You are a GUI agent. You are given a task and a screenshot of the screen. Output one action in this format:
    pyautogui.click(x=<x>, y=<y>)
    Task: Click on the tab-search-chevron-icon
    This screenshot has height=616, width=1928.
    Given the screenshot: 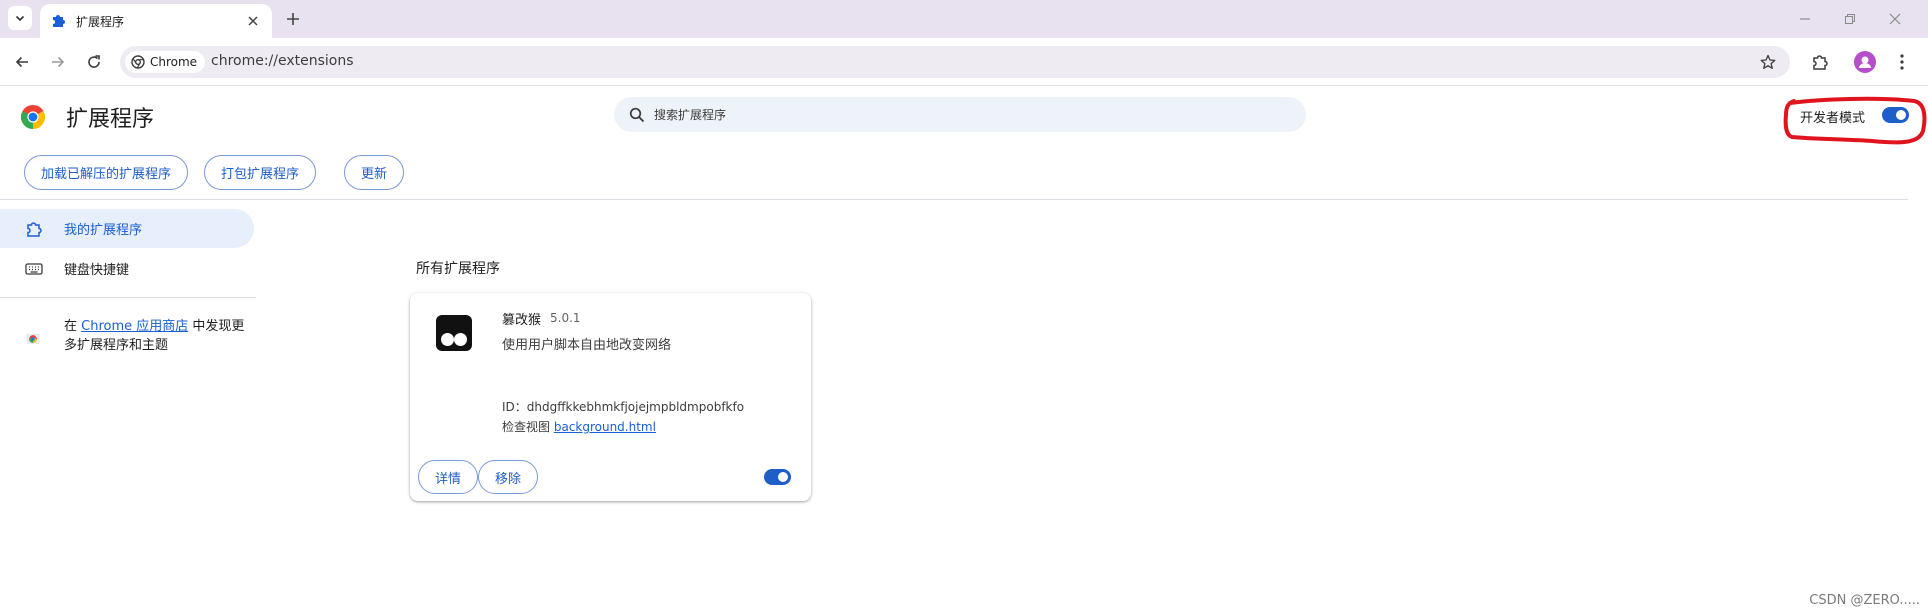 What is the action you would take?
    pyautogui.click(x=20, y=18)
    